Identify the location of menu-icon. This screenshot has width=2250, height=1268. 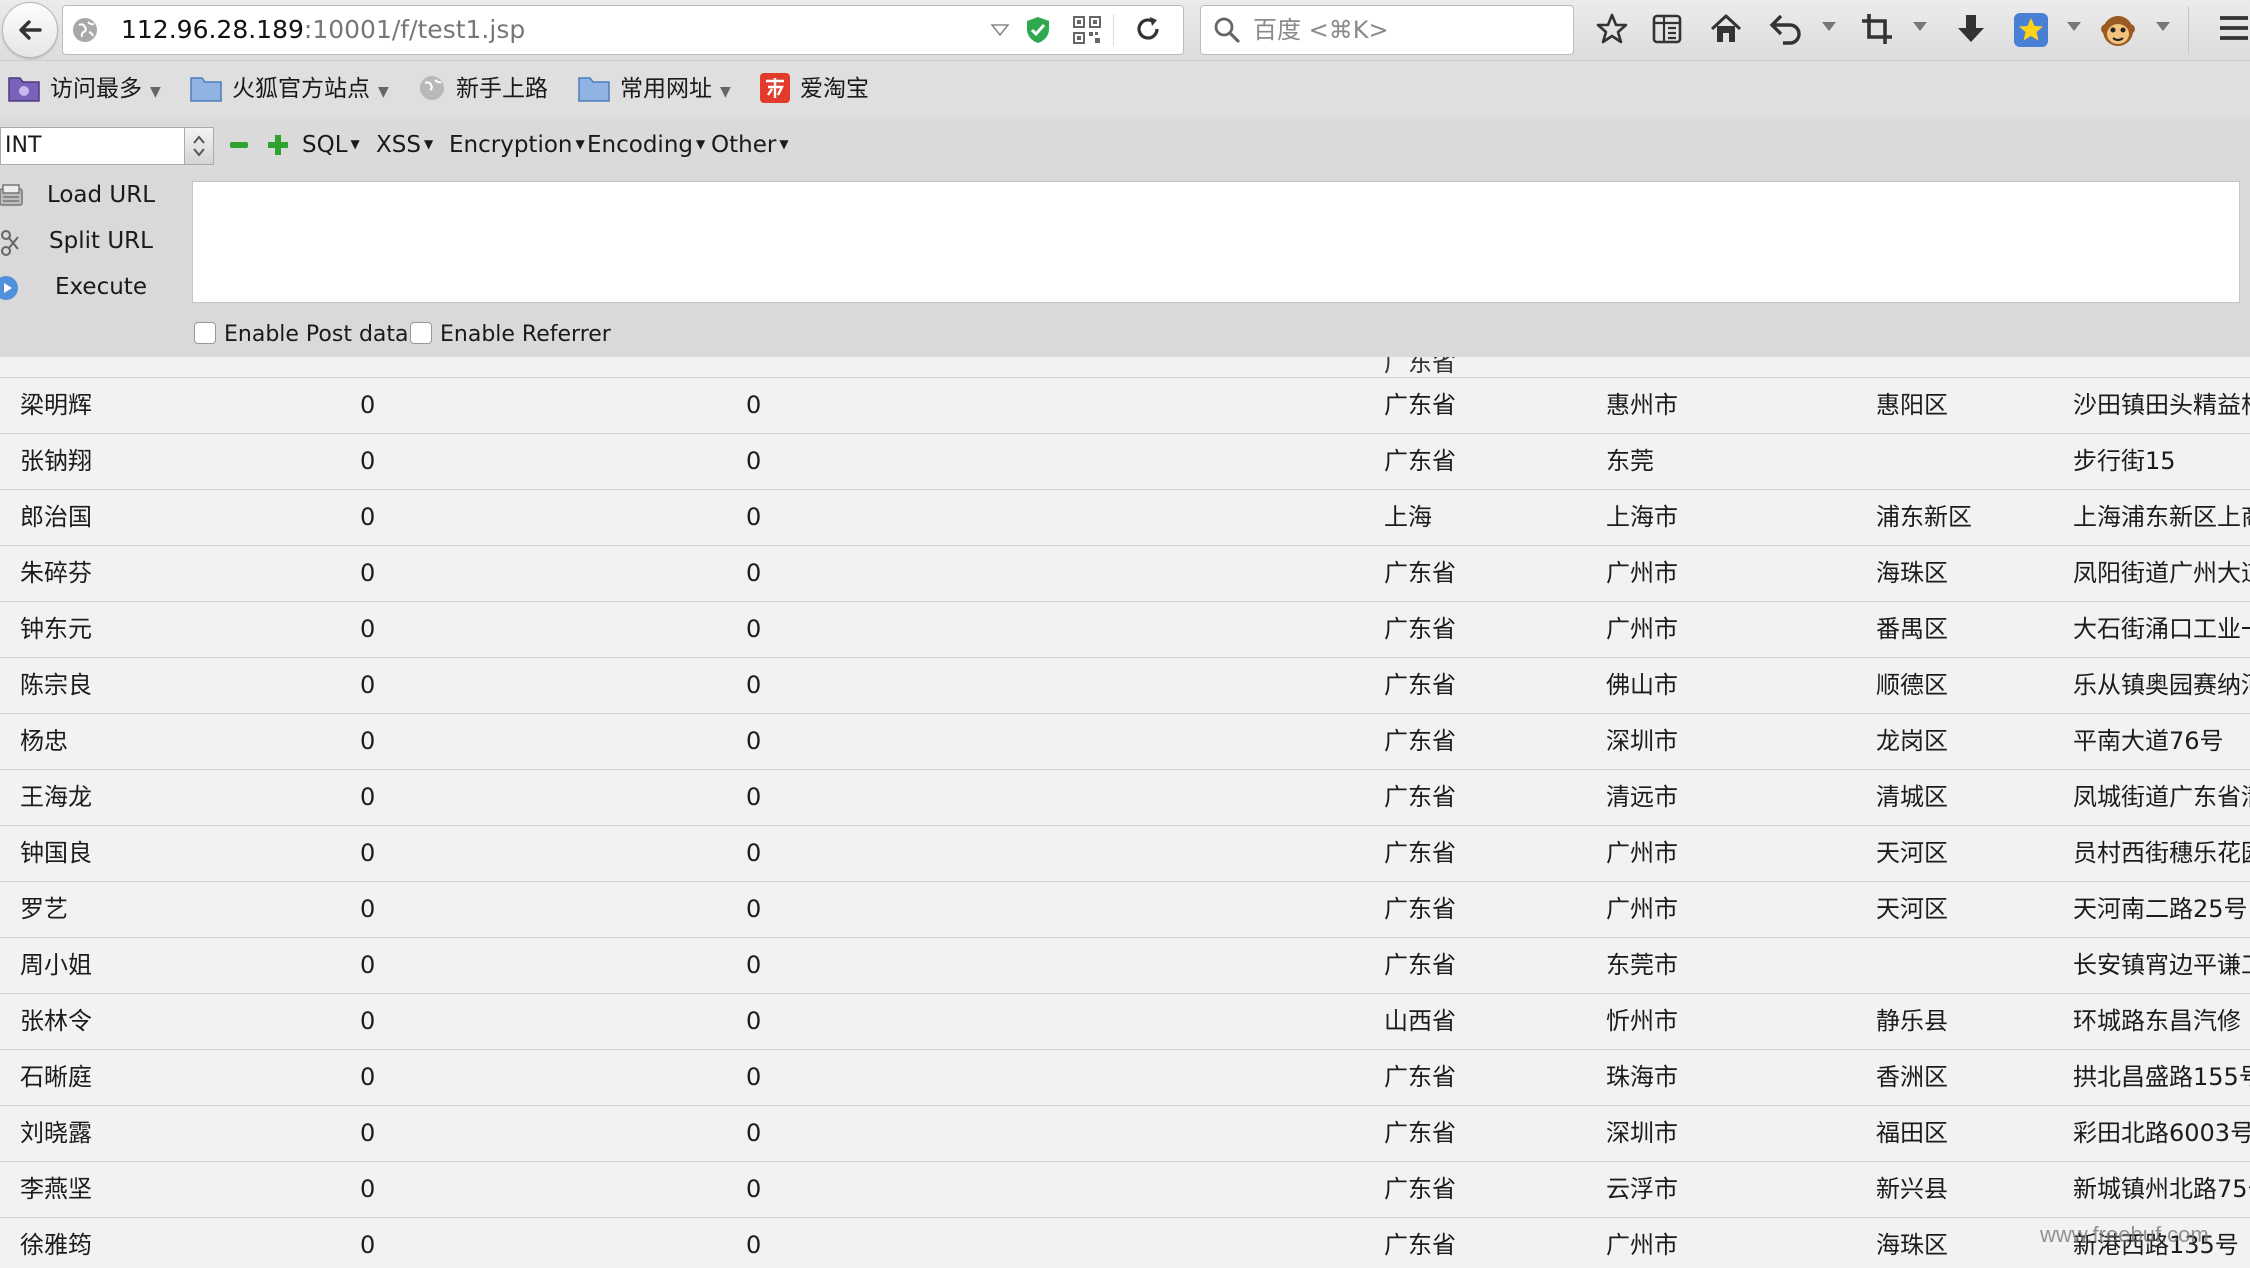
(2234, 28).